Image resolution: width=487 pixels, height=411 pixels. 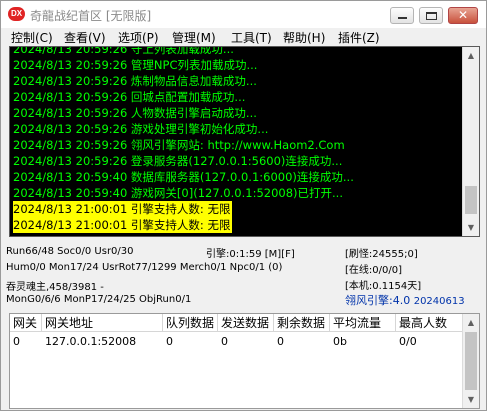 I want to click on menu-plugins: 插件(Z), so click(x=359, y=37).